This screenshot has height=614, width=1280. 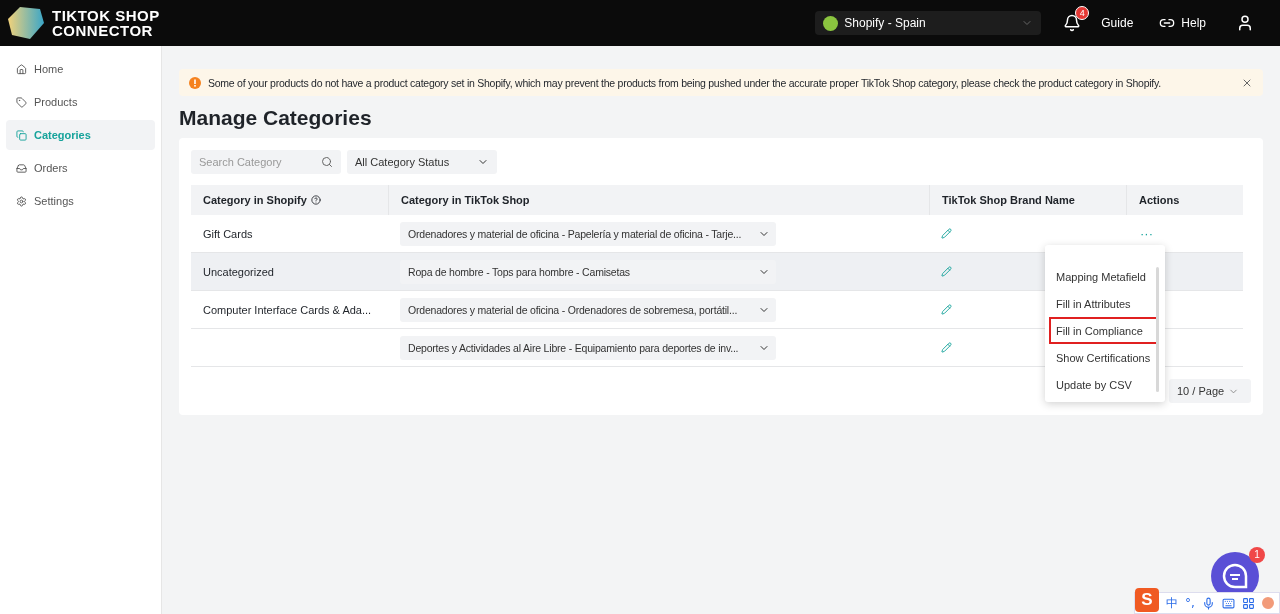 What do you see at coordinates (1235, 576) in the screenshot?
I see `chat-bubble-icon` at bounding box center [1235, 576].